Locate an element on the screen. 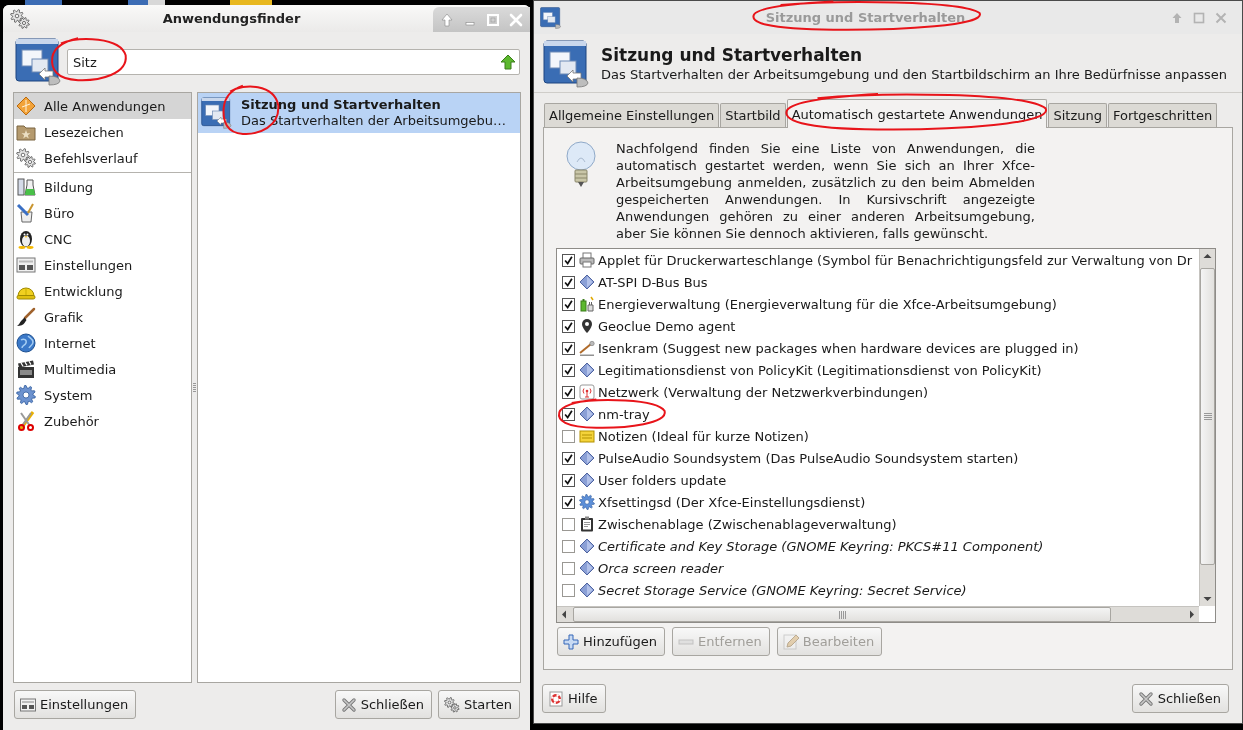  horizontal-scrollbar is located at coordinates (878, 614).